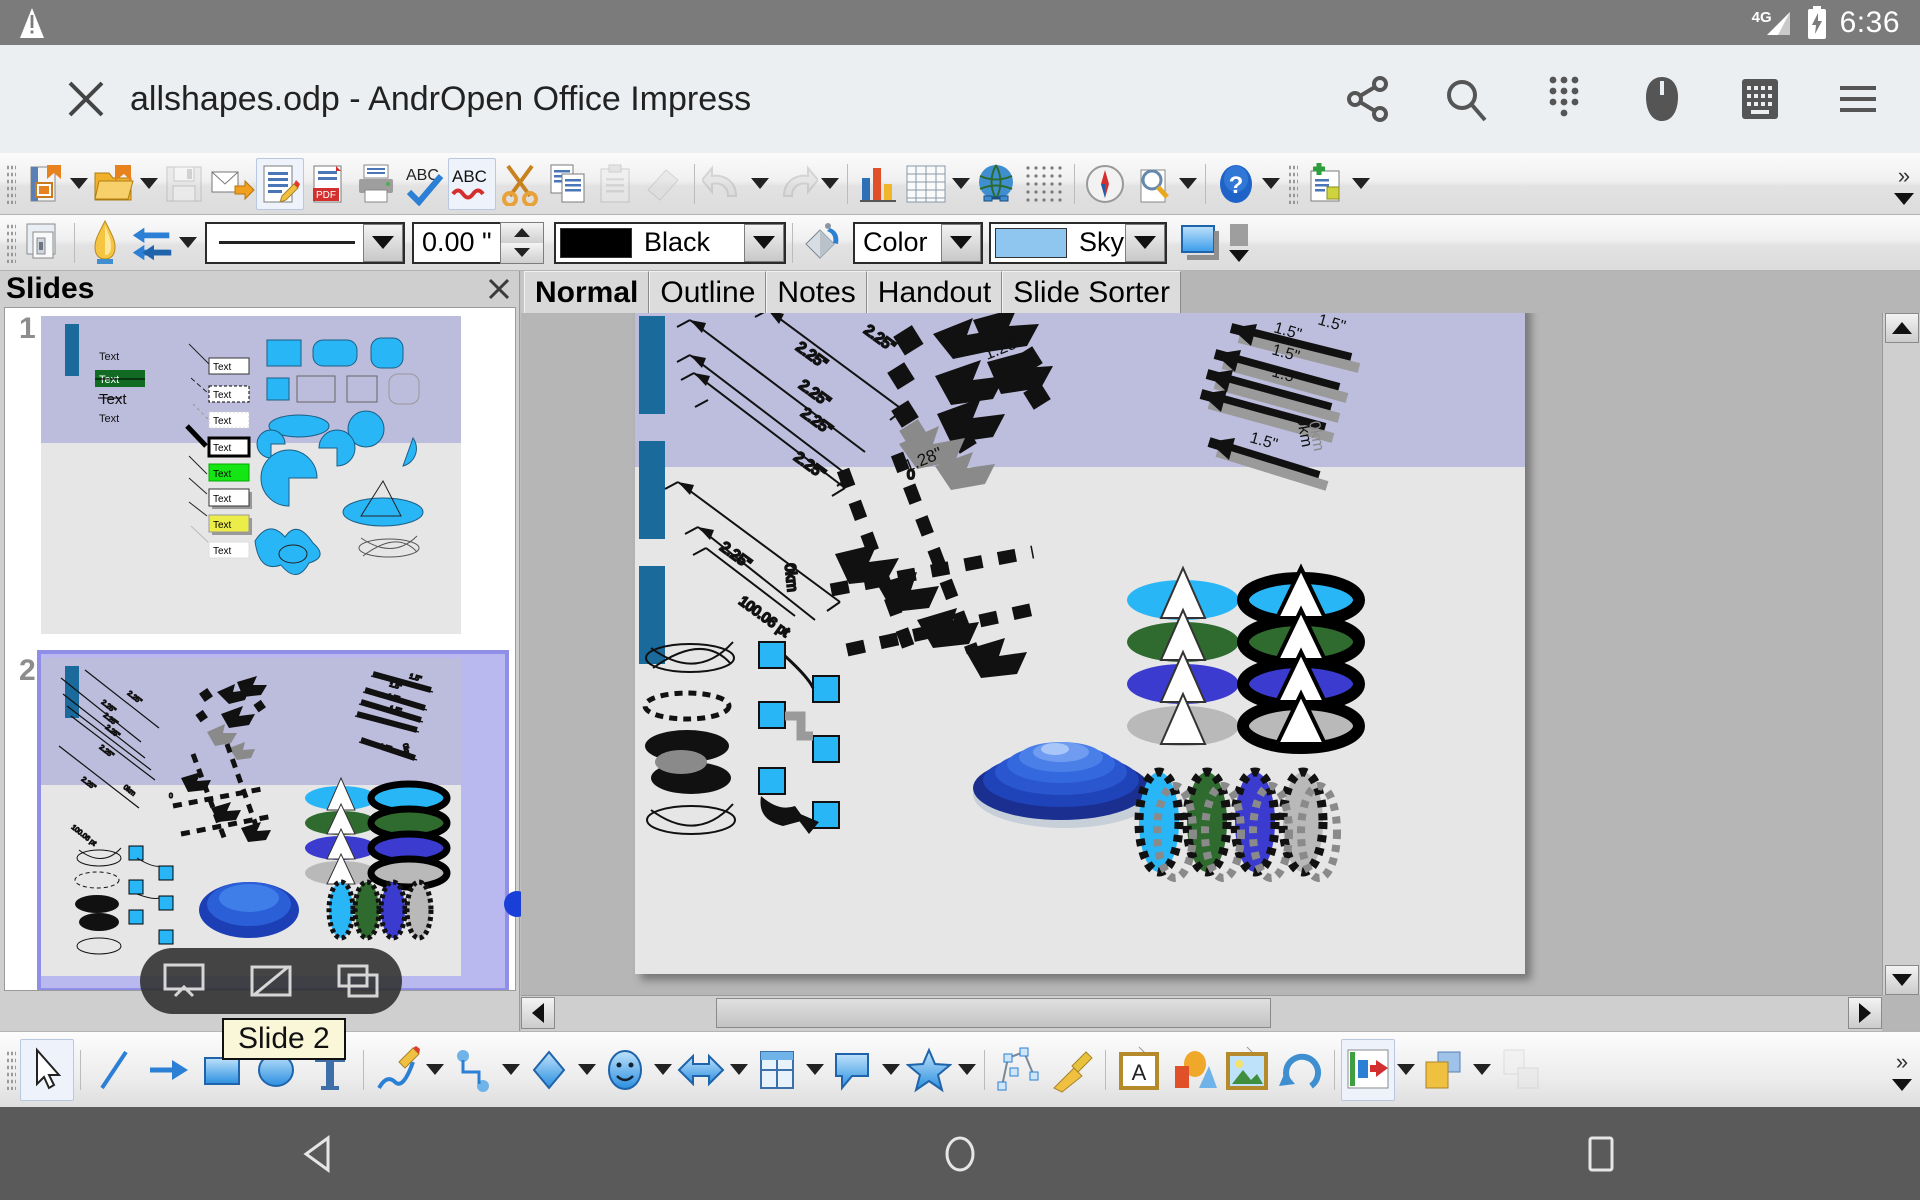 The height and width of the screenshot is (1200, 1920). Describe the element at coordinates (383, 242) in the screenshot. I see `line-style-dropdown-icon` at that location.